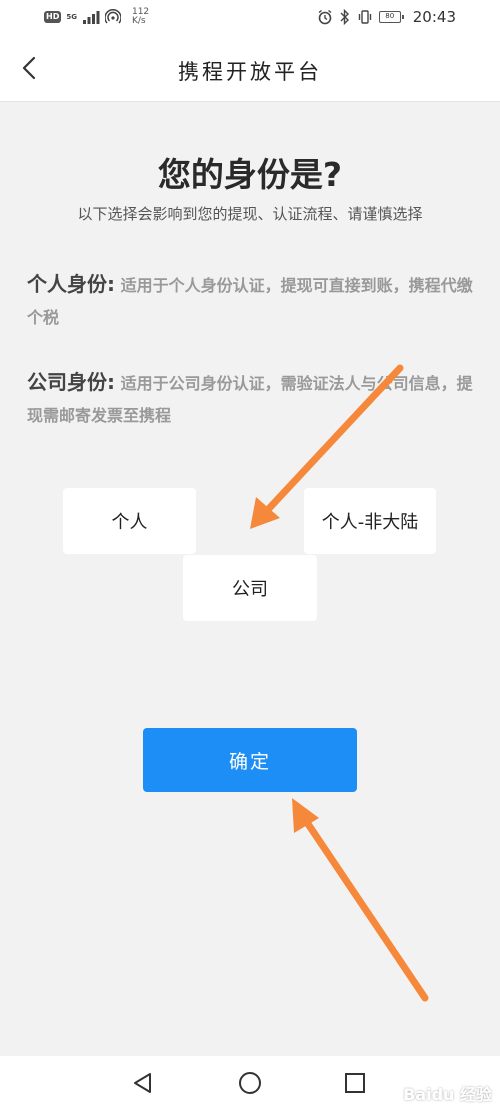 The image size is (500, 1111). What do you see at coordinates (251, 399) in the screenshot?
I see `company-identity-description: 公司身份: 适用于公司身份认证，需验证法人与公司信息，提现需邮寄发票至携程` at bounding box center [251, 399].